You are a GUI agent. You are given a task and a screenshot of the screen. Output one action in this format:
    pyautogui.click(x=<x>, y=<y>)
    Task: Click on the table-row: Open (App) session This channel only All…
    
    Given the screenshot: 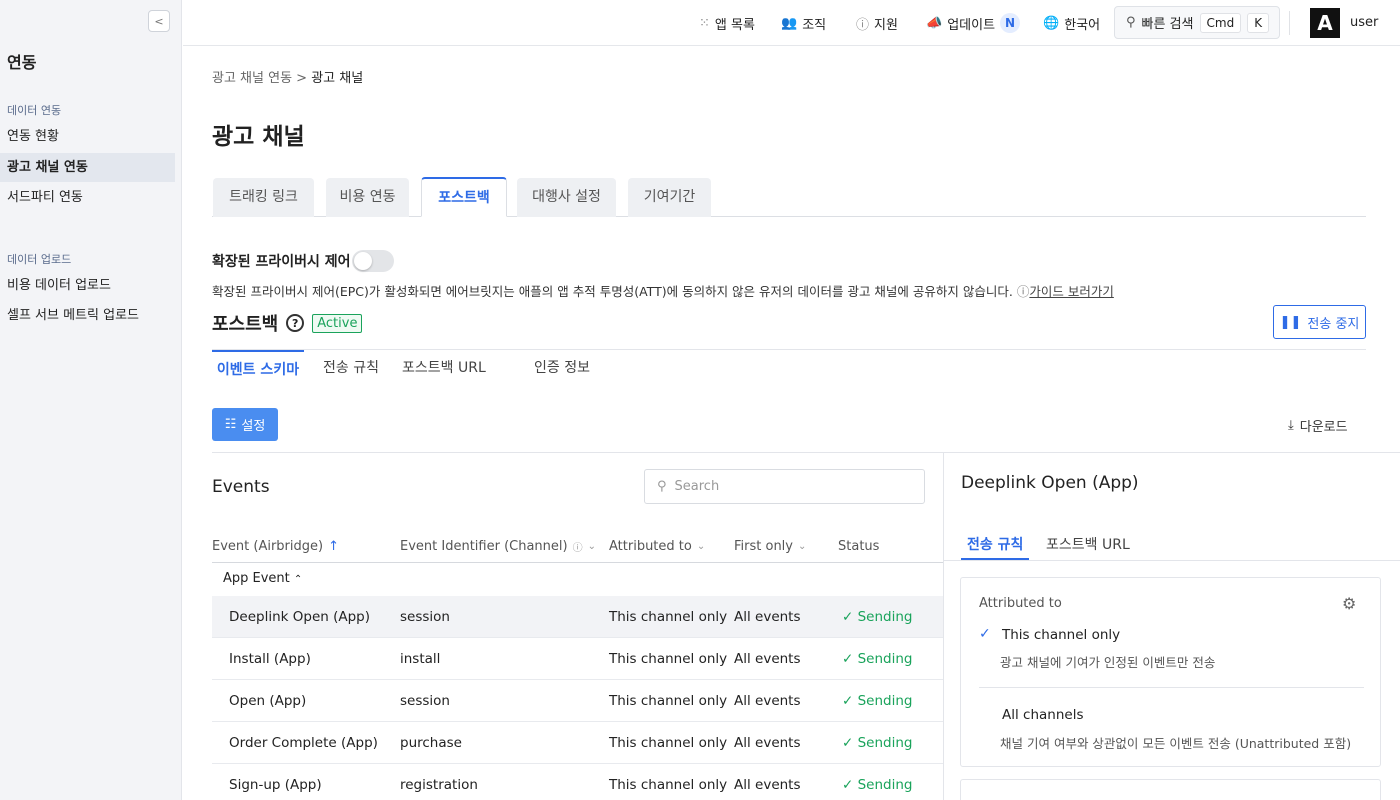 What is the action you would take?
    pyautogui.click(x=577, y=701)
    